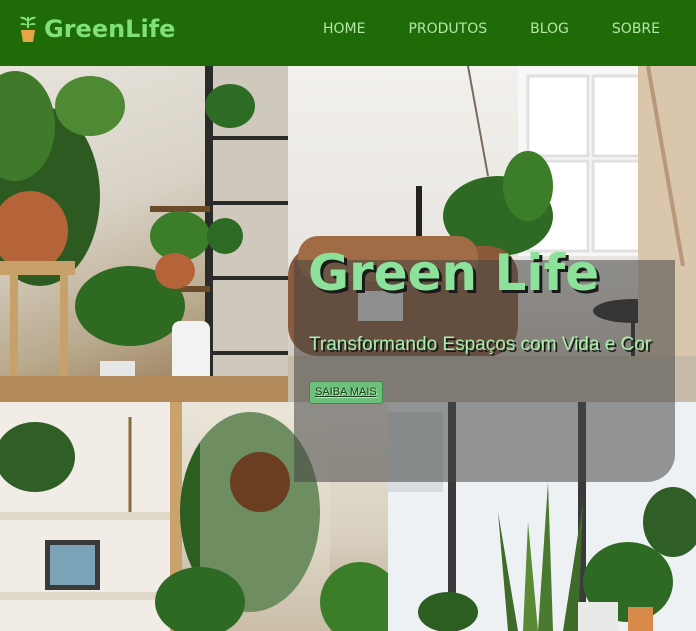 Image resolution: width=696 pixels, height=631 pixels. I want to click on saiba-mais-button: SAIBA MAIS, so click(346, 392).